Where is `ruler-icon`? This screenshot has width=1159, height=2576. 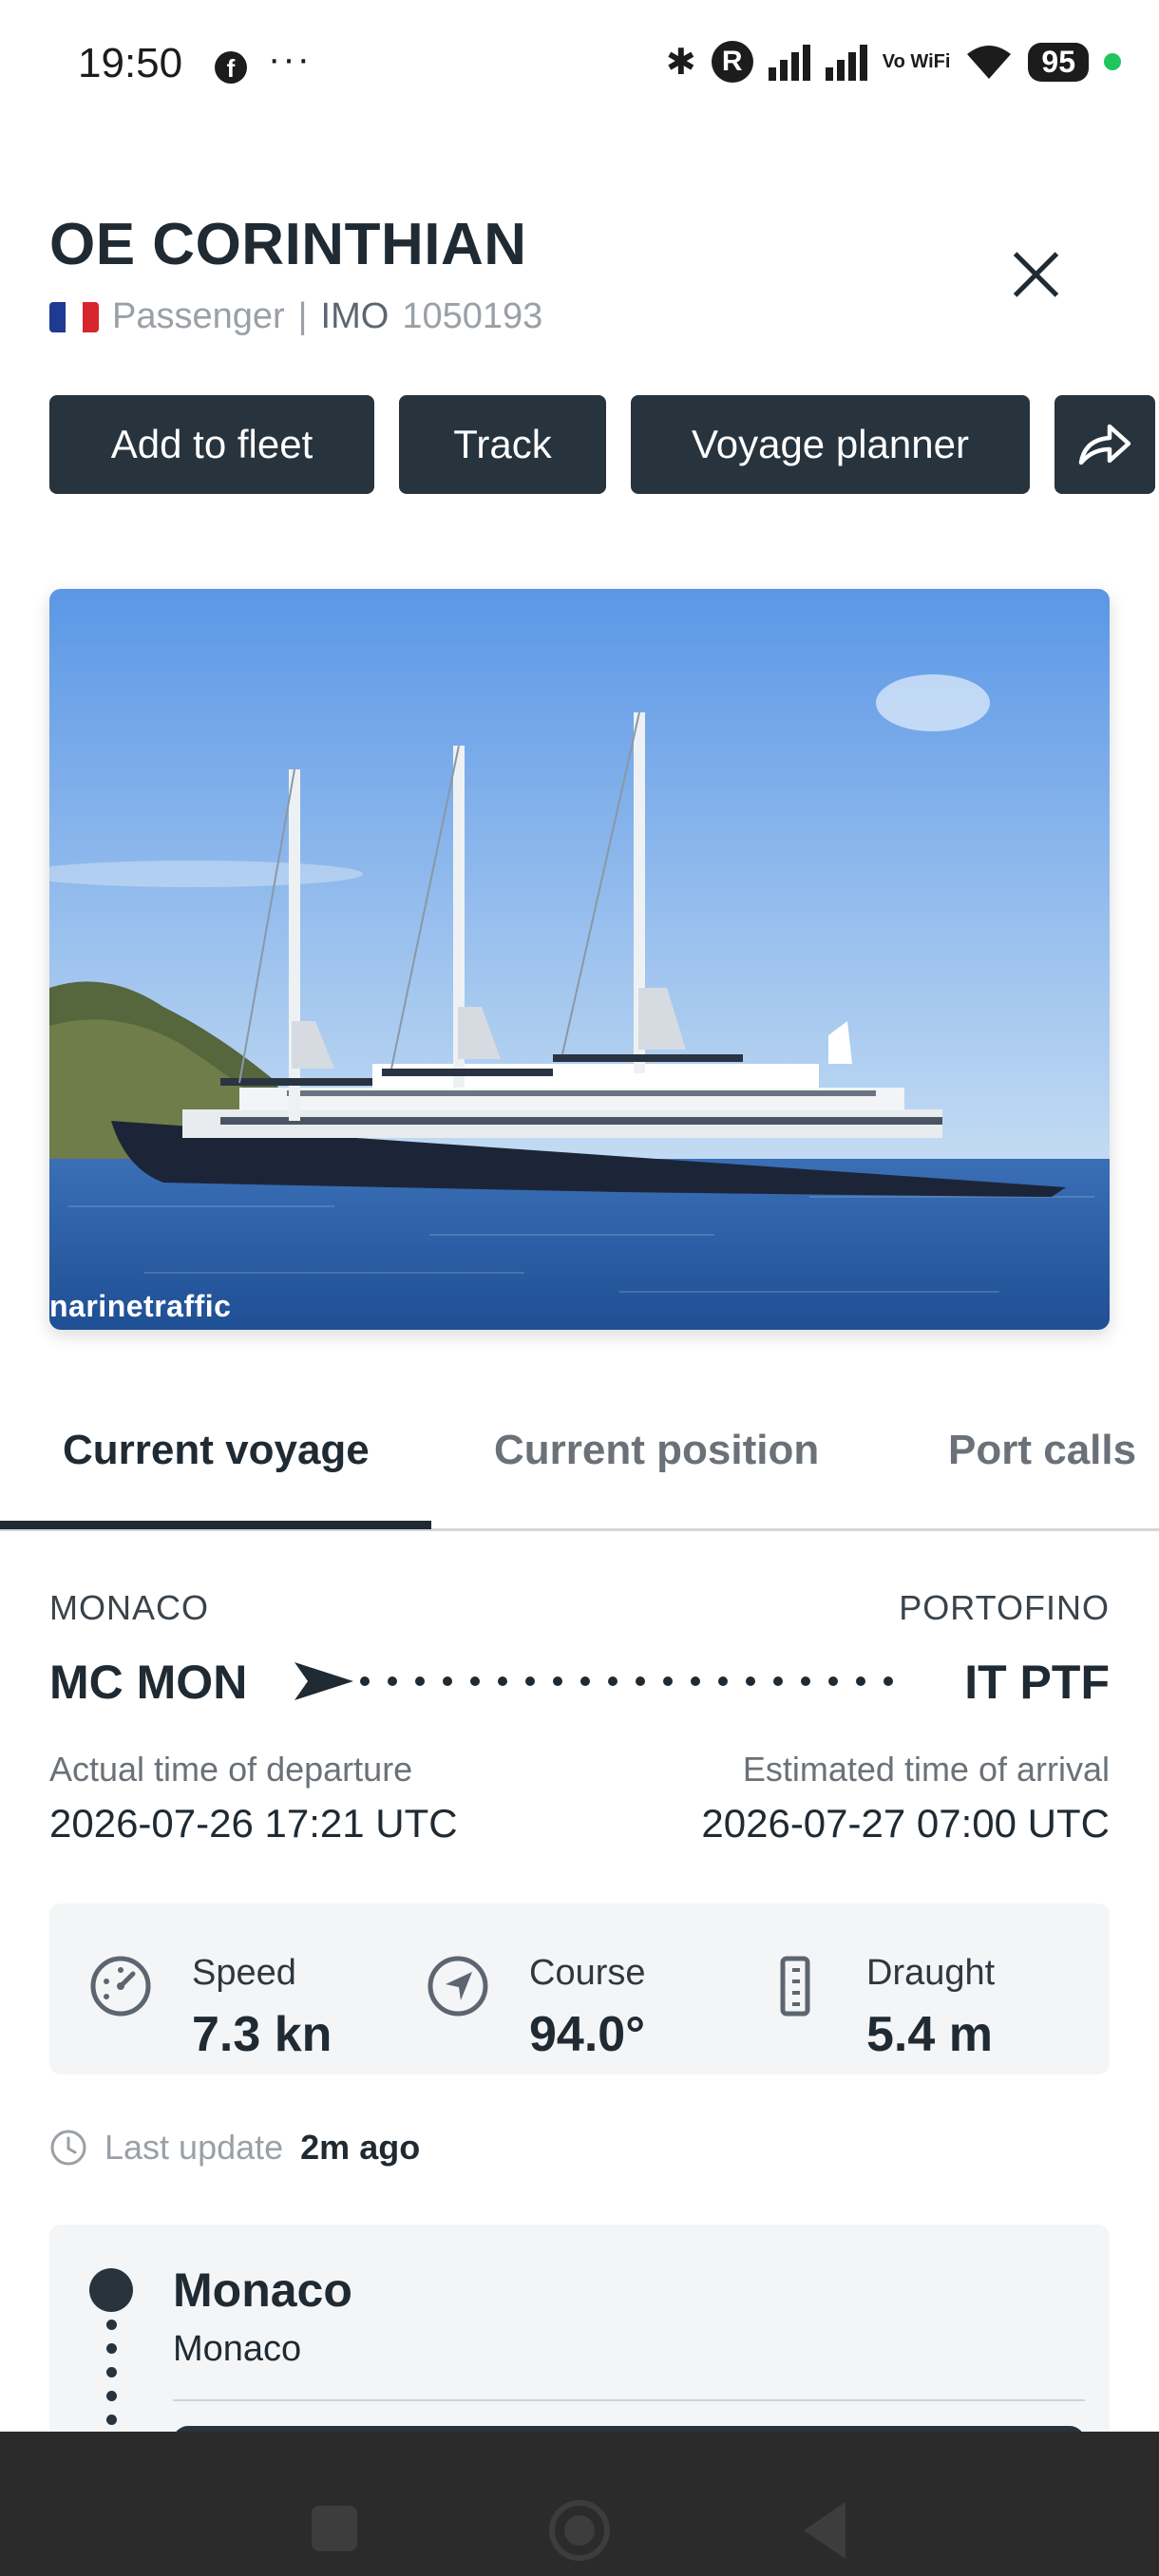 ruler-icon is located at coordinates (795, 1986).